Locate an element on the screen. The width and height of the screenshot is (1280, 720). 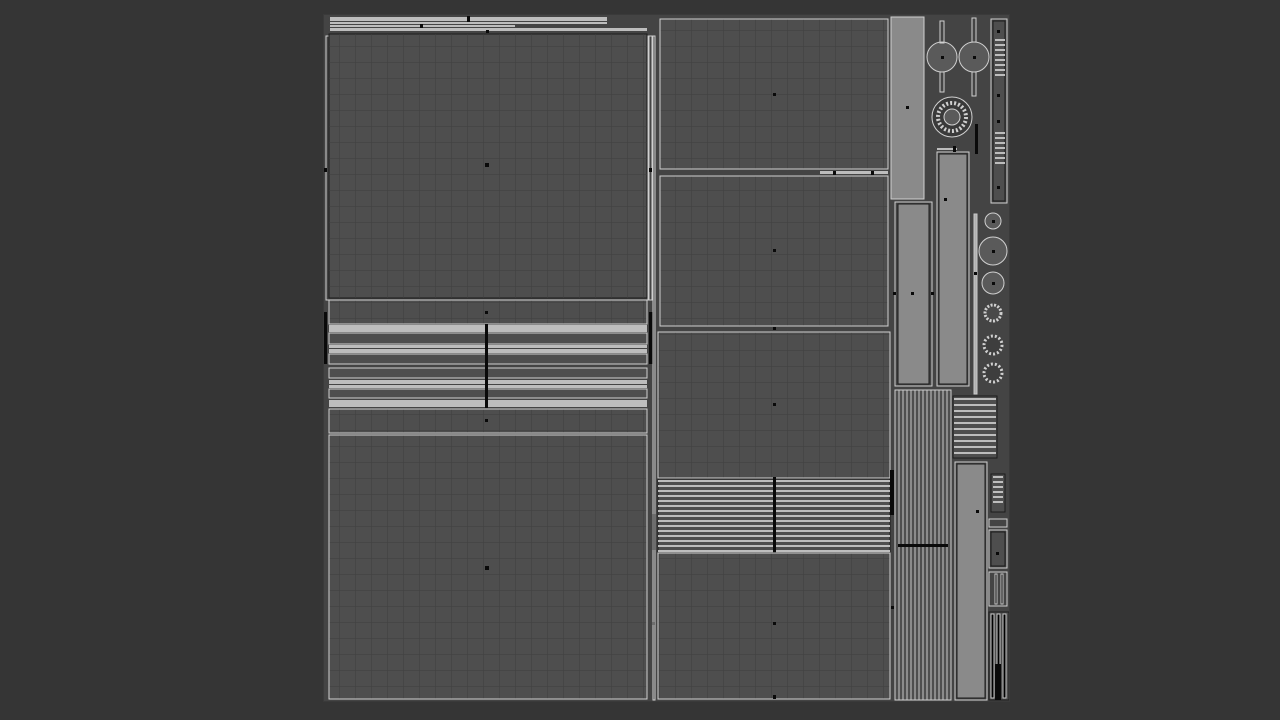
uv-island-large-top-left is located at coordinates (488, 167).